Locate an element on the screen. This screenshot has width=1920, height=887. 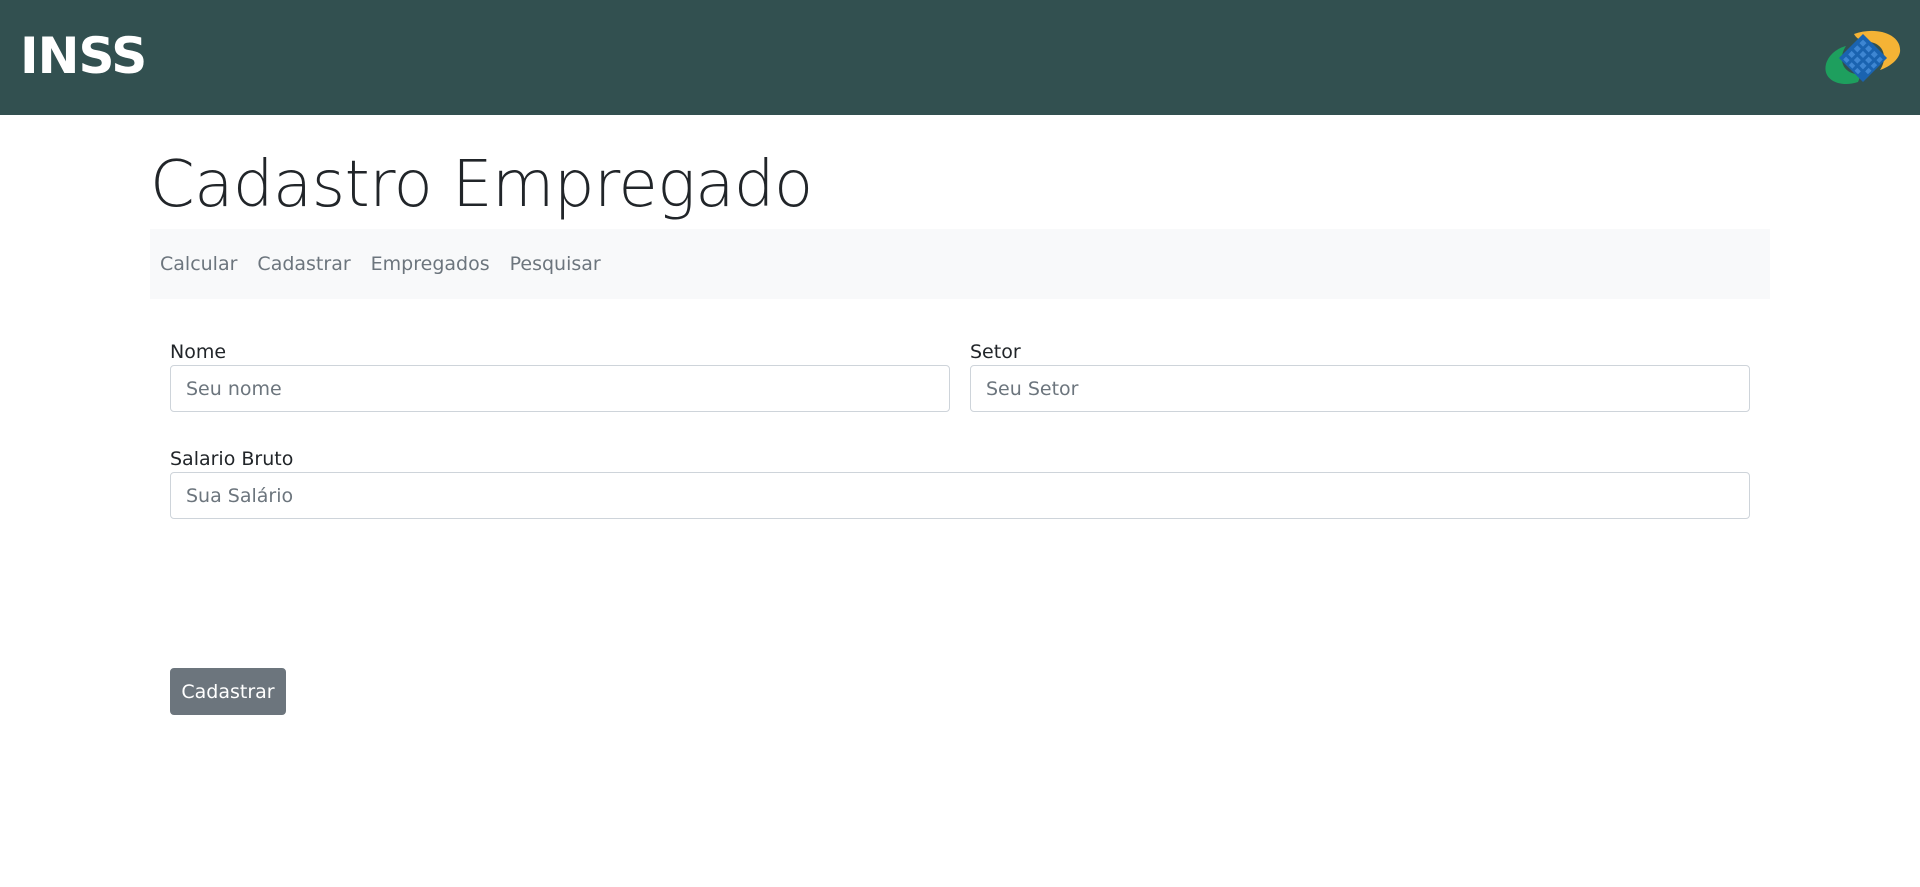
nav-link-cadastrar: Cadastrar is located at coordinates (303, 264).